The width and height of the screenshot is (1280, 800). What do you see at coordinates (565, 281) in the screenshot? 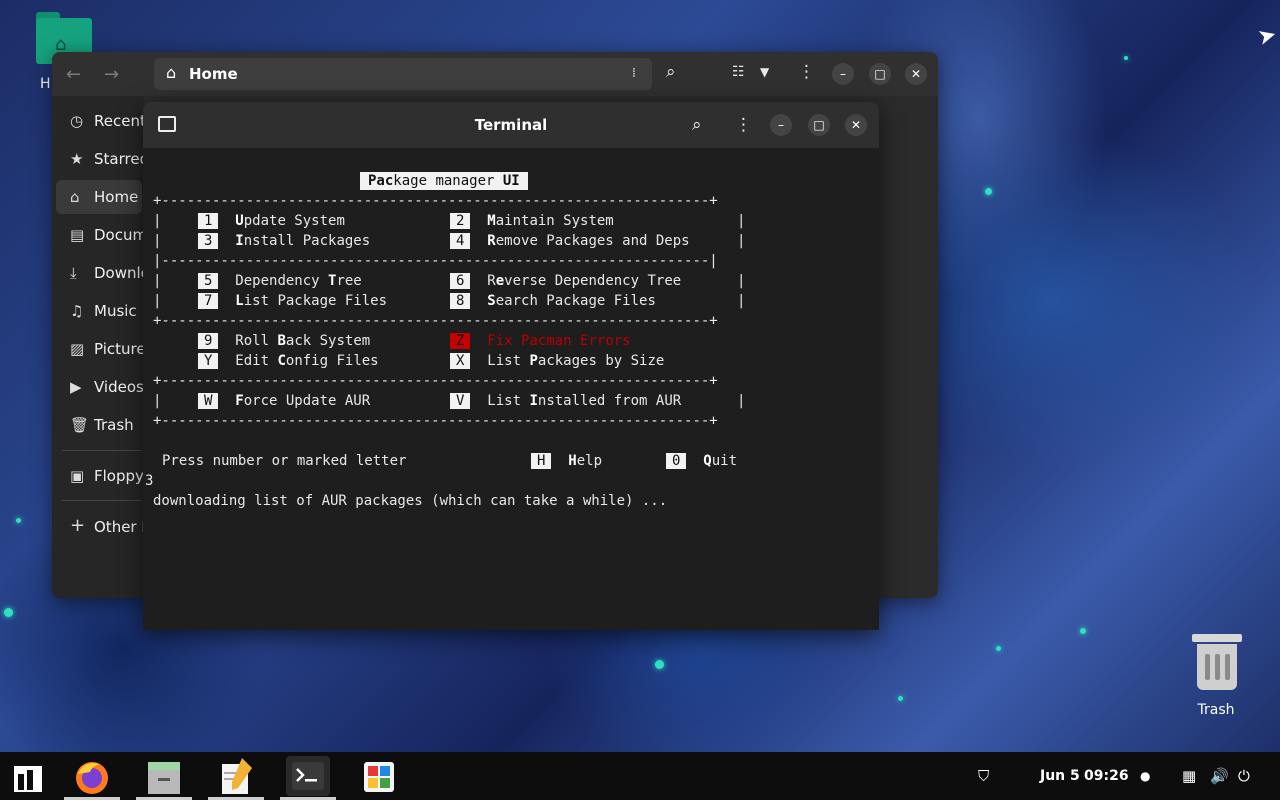
I see `menu-item-reverse-dependency-tree: 6 Reverse Dependency Tree` at bounding box center [565, 281].